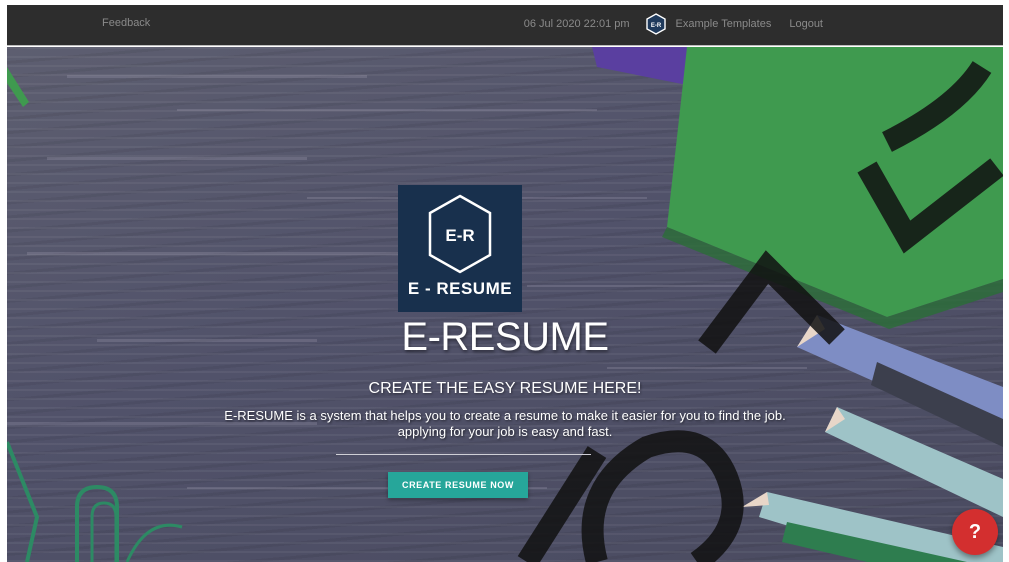  What do you see at coordinates (458, 485) in the screenshot?
I see `create-resume-button: CREATE RESUME NOW` at bounding box center [458, 485].